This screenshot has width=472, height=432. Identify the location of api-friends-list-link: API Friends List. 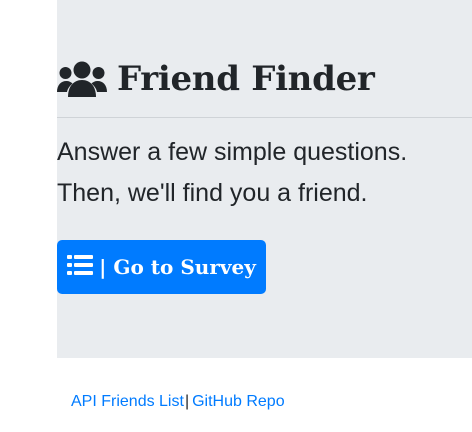
(127, 401).